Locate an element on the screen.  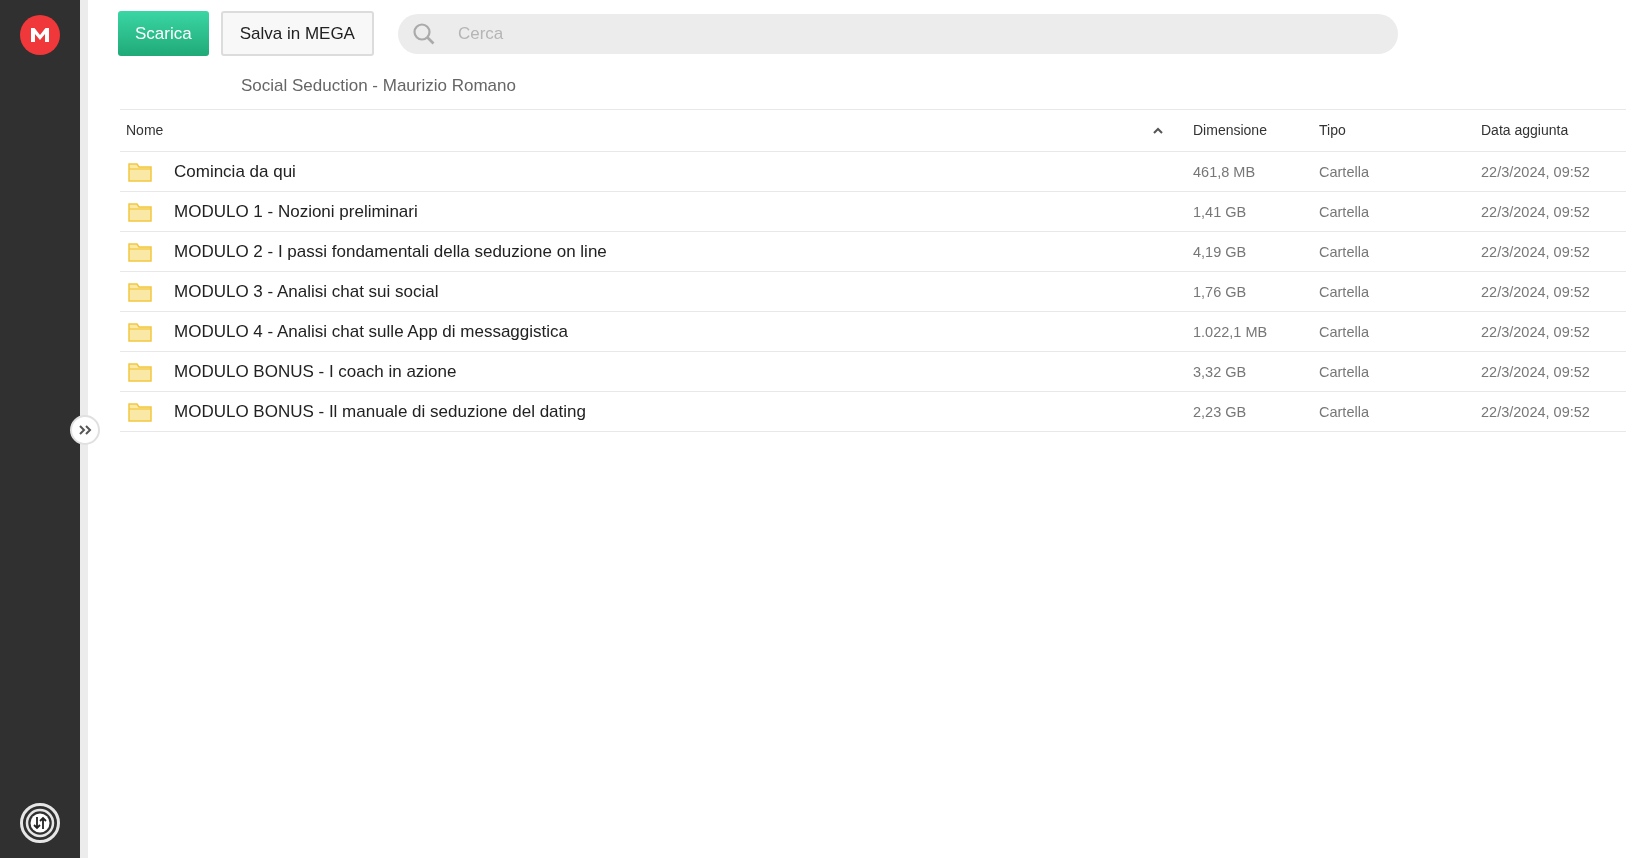
folder-name: MODULO BONUS - Il manuale di seduzione del dating is located at coordinates (380, 411).